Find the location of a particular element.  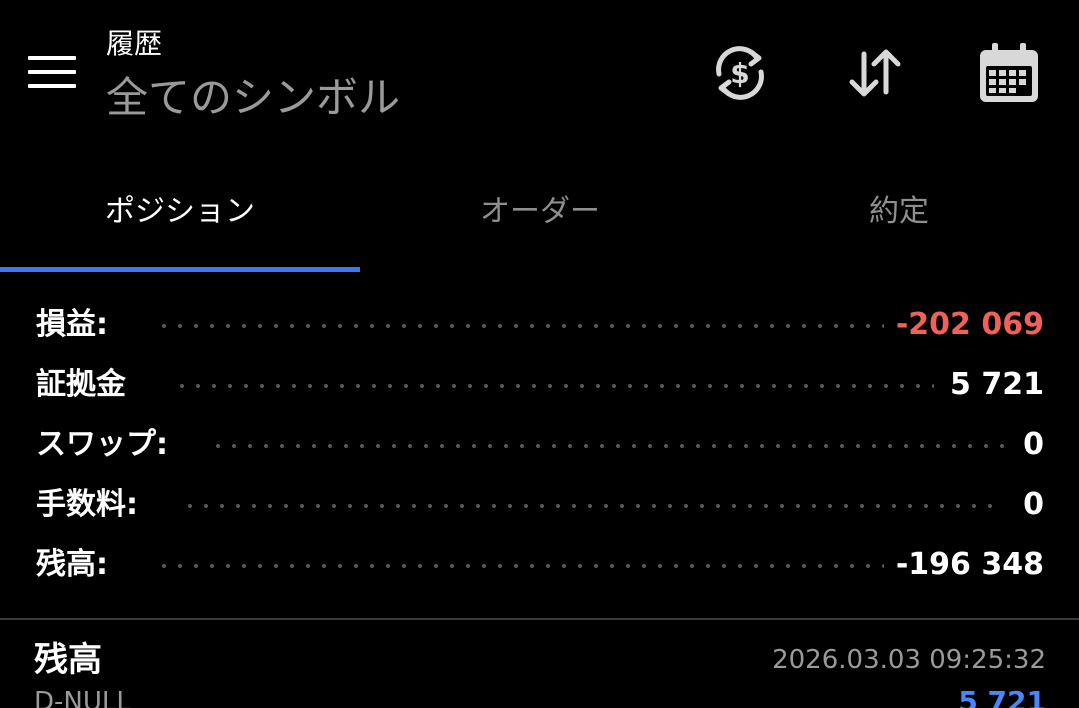

margin-label: 証拠金 is located at coordinates (81, 384).